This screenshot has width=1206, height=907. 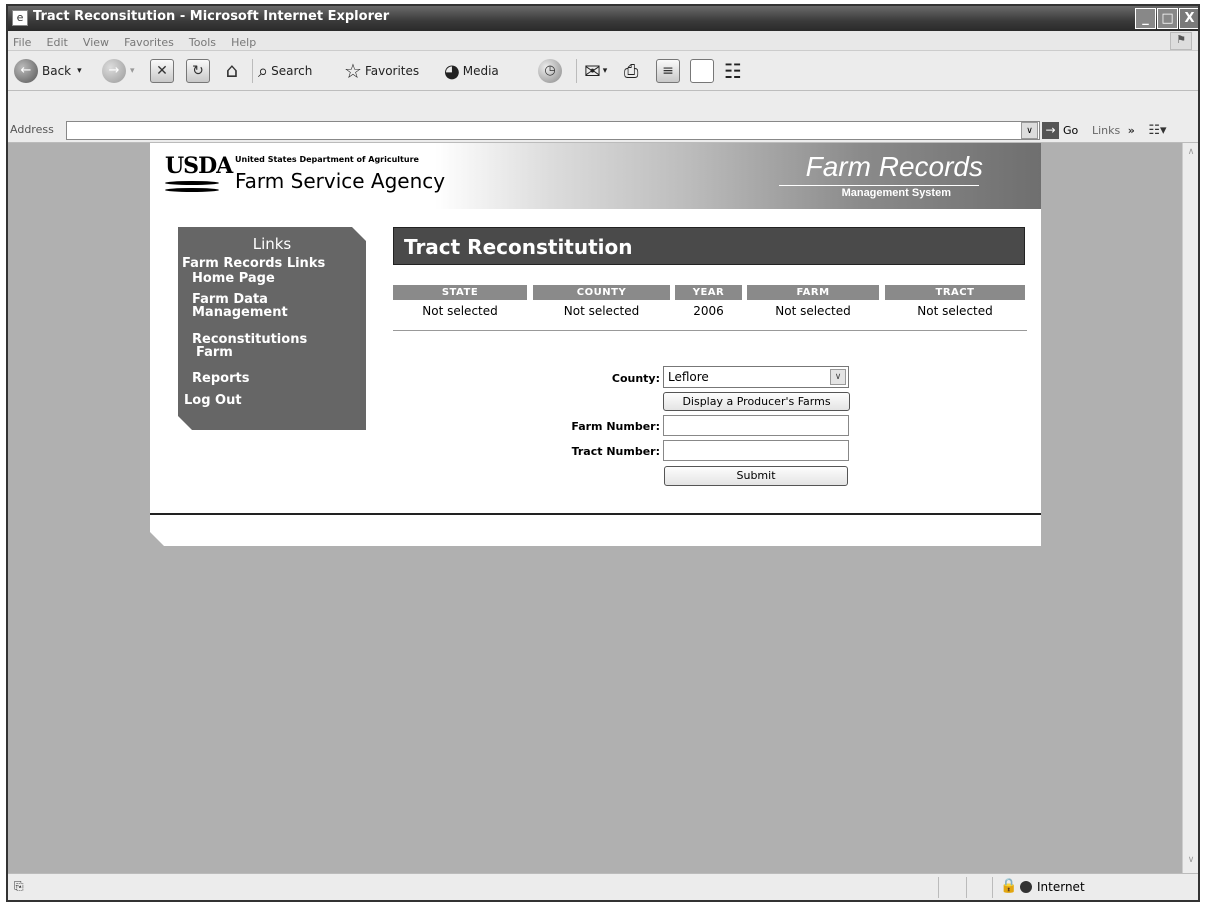 What do you see at coordinates (240, 312) in the screenshot?
I see `link-management: Management` at bounding box center [240, 312].